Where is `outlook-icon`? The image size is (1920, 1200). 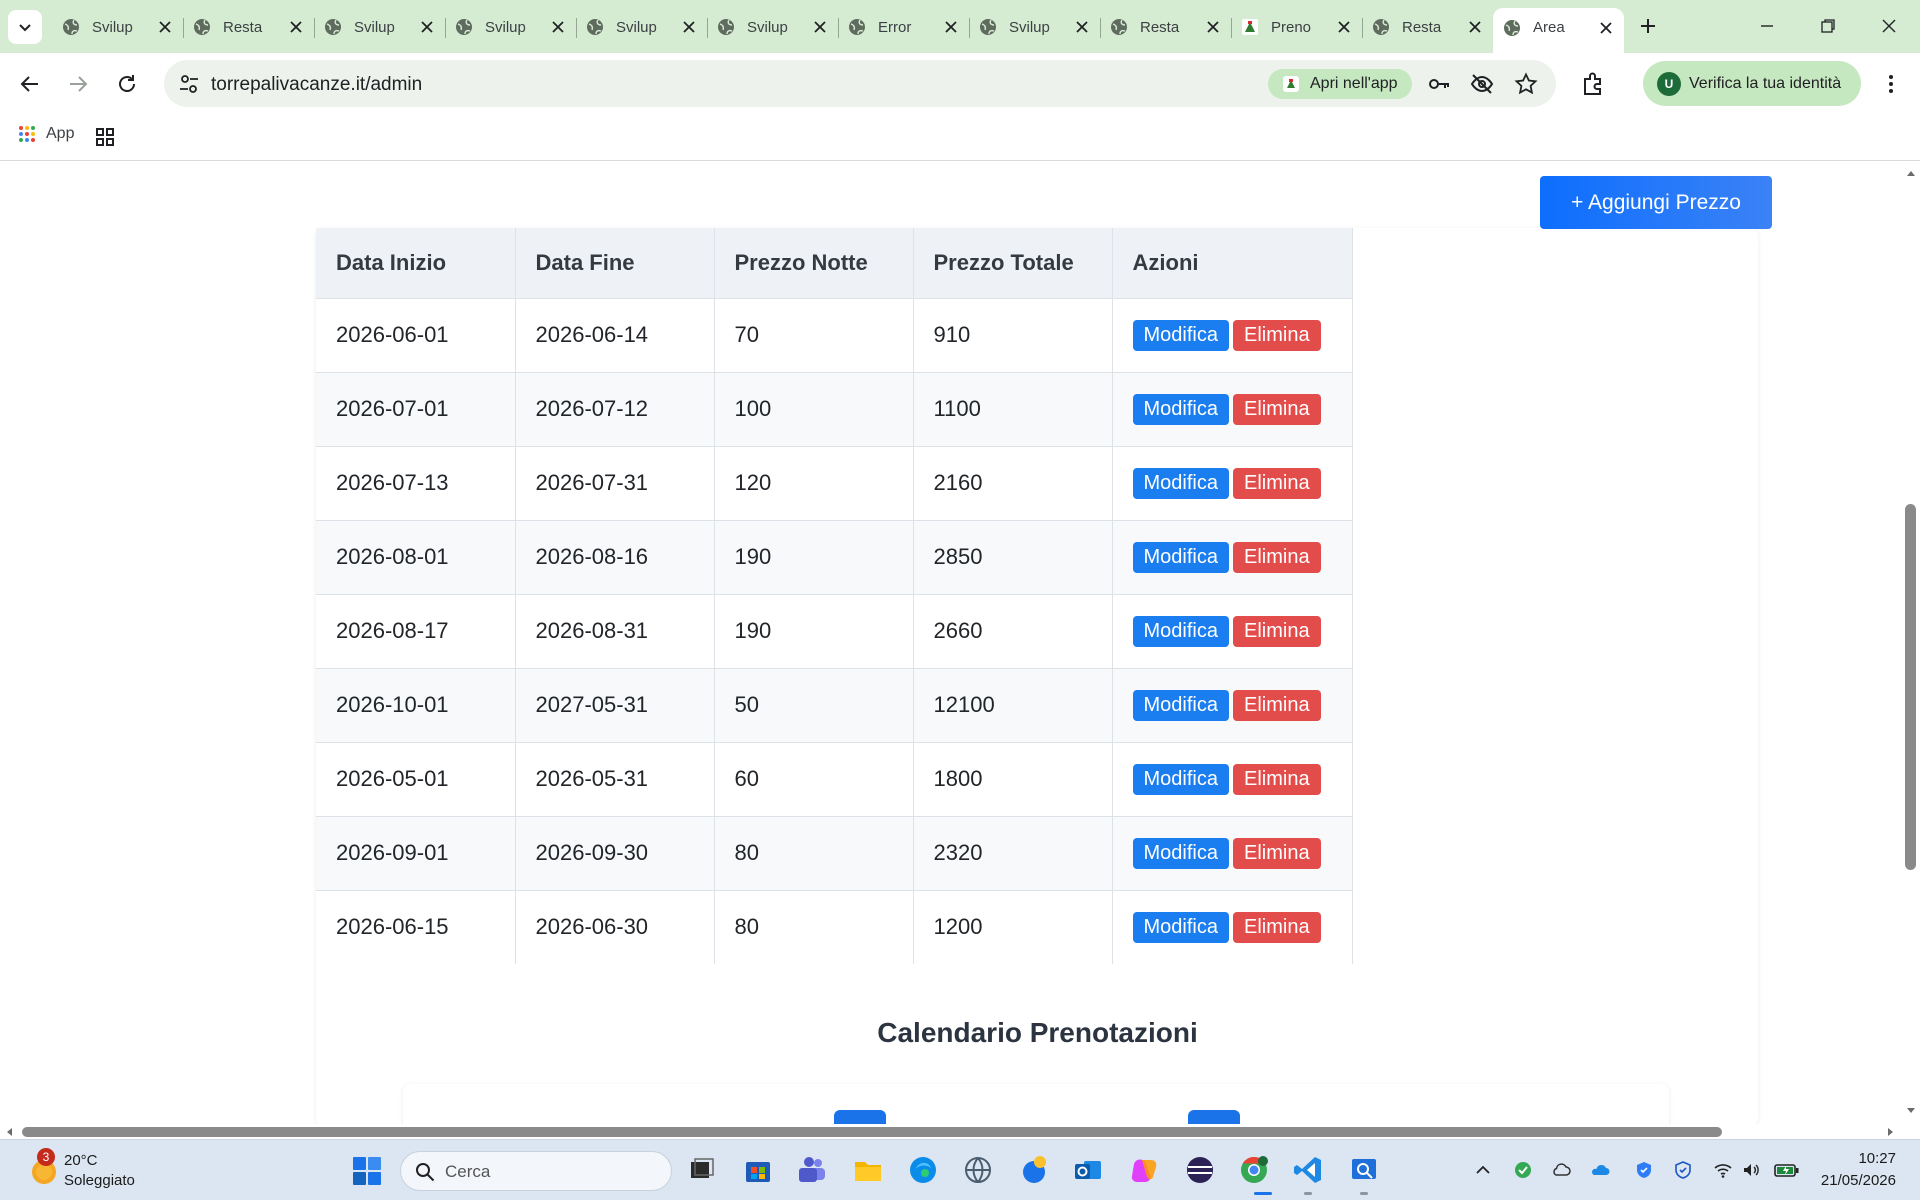
outlook-icon is located at coordinates (1088, 1170).